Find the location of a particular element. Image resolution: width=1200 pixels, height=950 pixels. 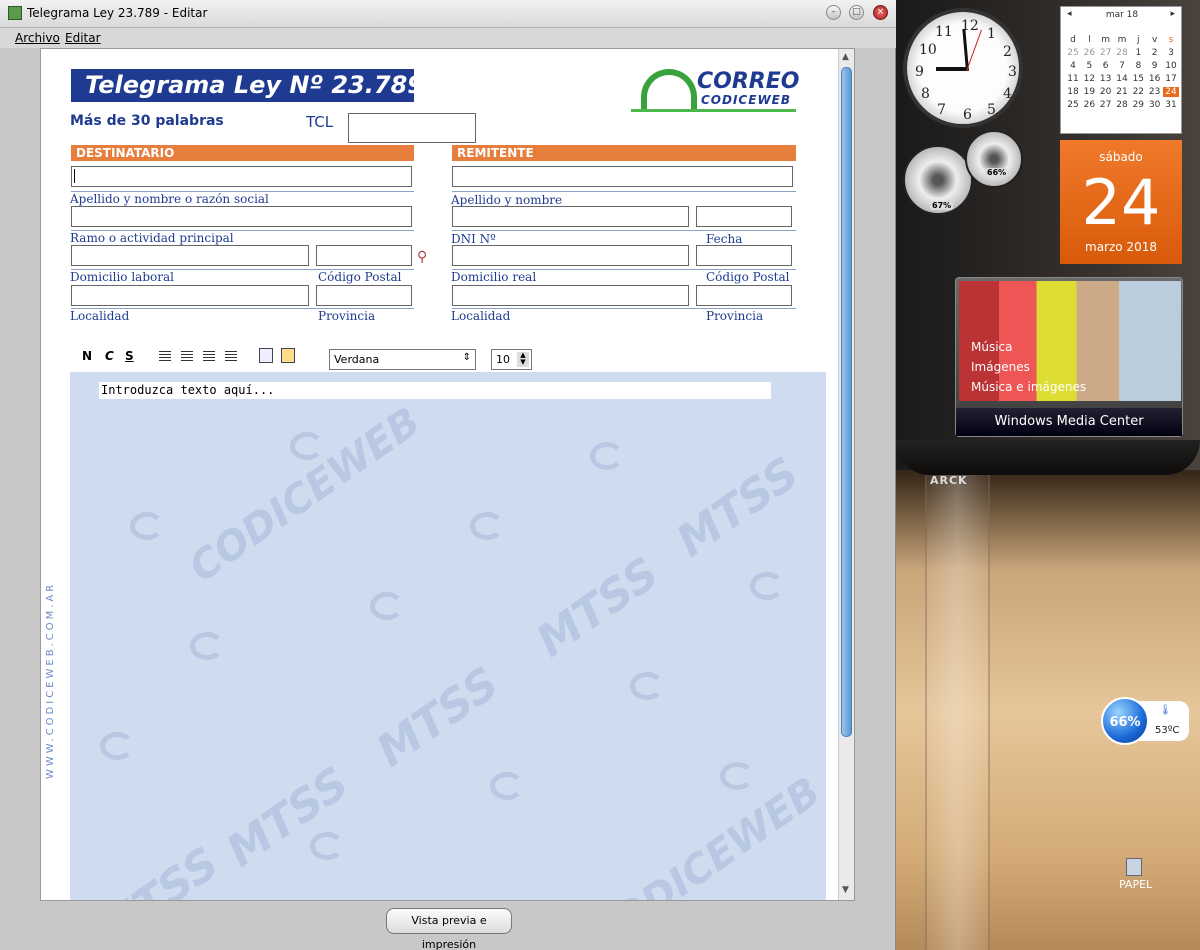

logo-main-text: CORREO is located at coordinates (748, 81).